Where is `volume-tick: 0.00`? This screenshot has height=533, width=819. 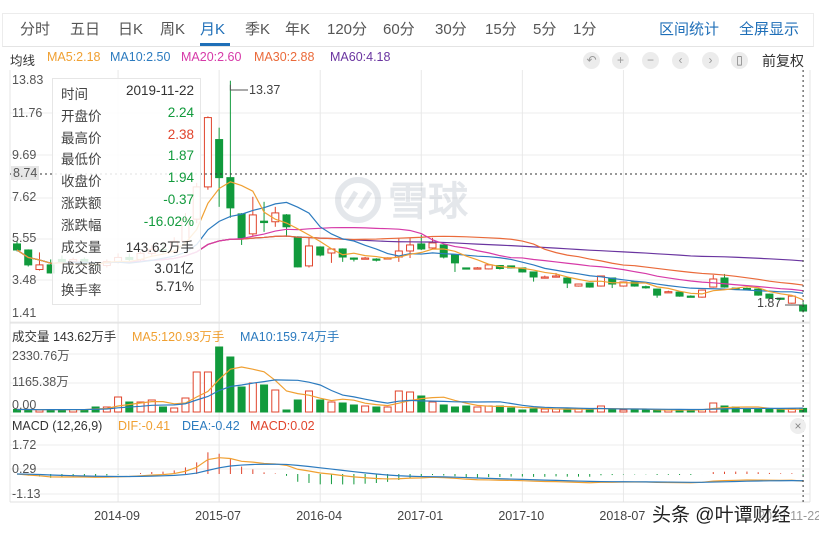 volume-tick: 0.00 is located at coordinates (24, 405).